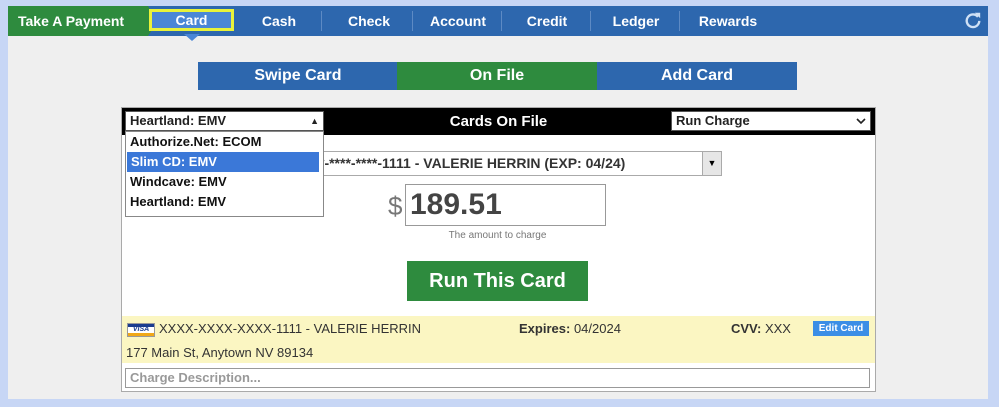 The height and width of the screenshot is (407, 999). I want to click on tab-check: Check, so click(369, 21).